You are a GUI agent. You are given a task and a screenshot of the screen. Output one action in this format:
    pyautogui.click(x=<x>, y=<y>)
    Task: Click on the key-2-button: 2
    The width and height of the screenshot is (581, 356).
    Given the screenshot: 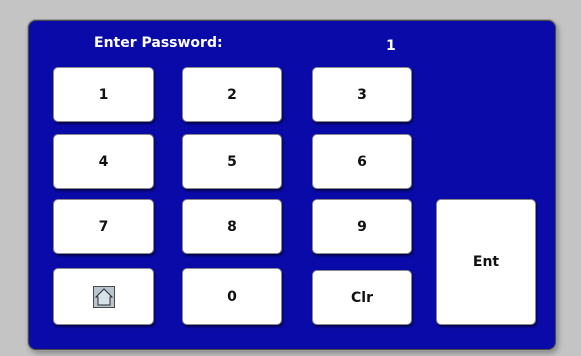 What is the action you would take?
    pyautogui.click(x=232, y=94)
    